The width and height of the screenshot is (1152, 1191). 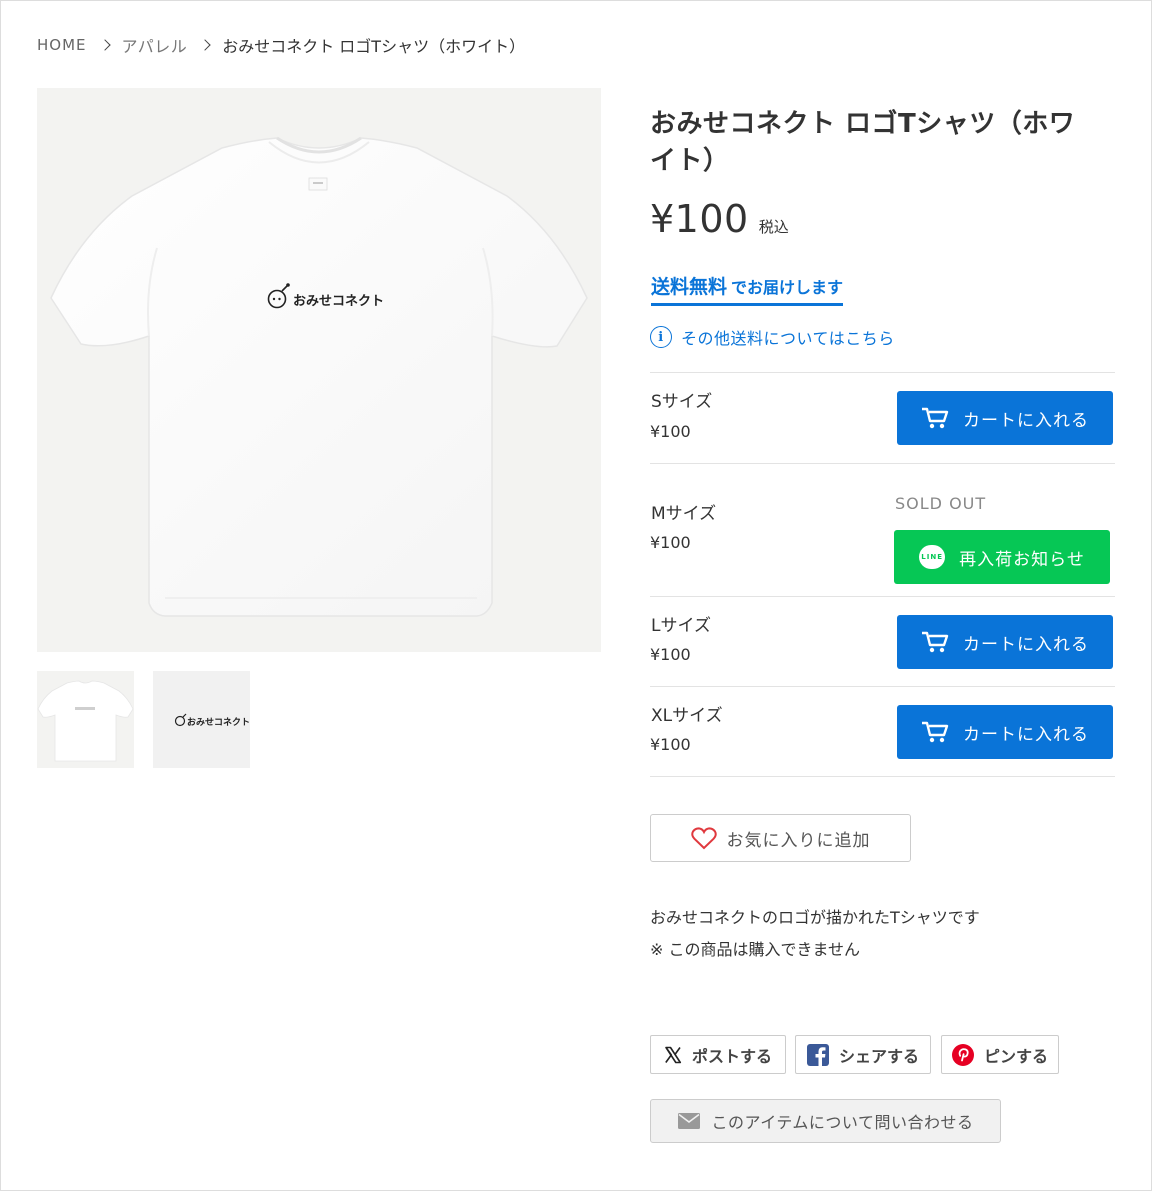 I want to click on free-shipping-rest: でお届けします, so click(x=787, y=287).